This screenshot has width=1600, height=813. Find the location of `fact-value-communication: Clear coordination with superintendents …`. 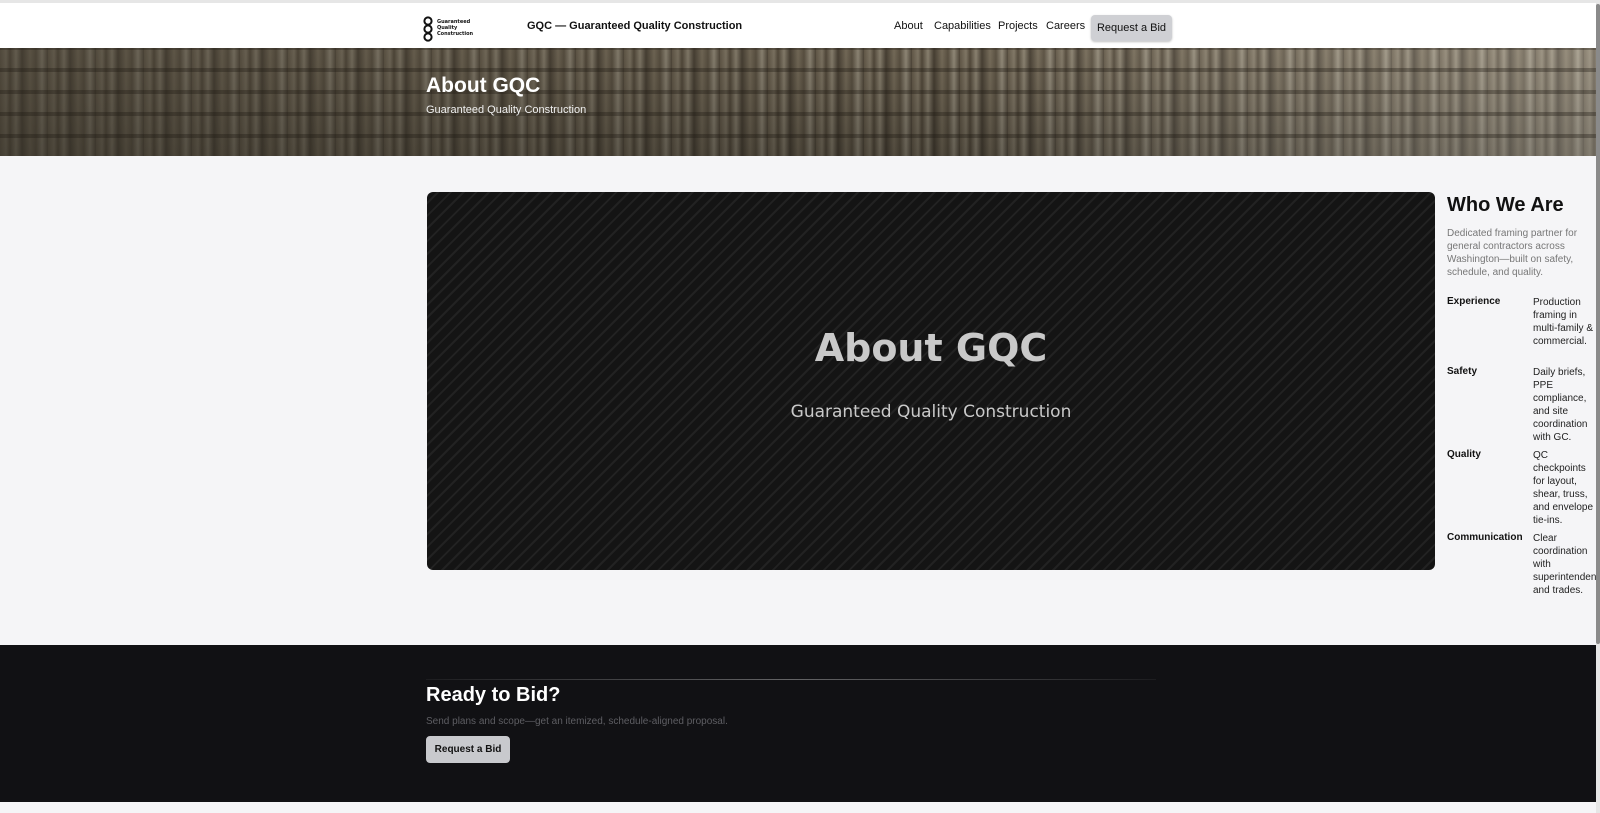

fact-value-communication: Clear coordination with superintendents … is located at coordinates (1565, 564).